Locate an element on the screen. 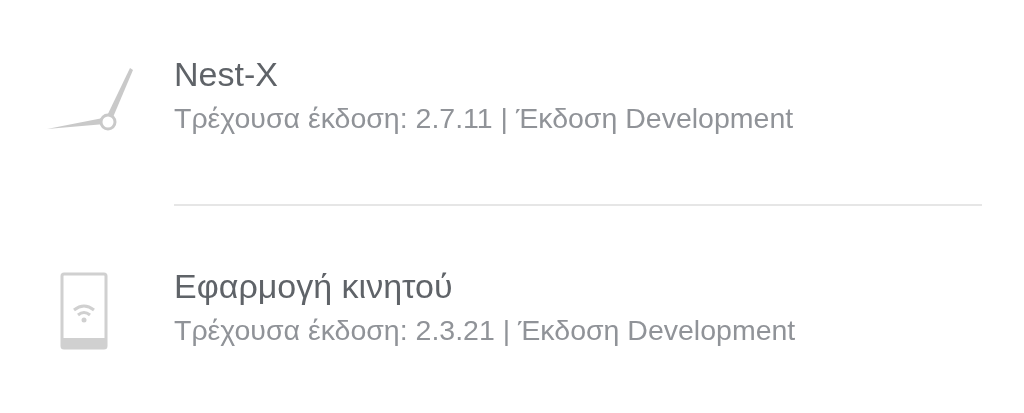 The image size is (1024, 413). version-text: Τρέχουσα έκδοση: 2.7.11 | Έκδοση Development is located at coordinates (484, 118).